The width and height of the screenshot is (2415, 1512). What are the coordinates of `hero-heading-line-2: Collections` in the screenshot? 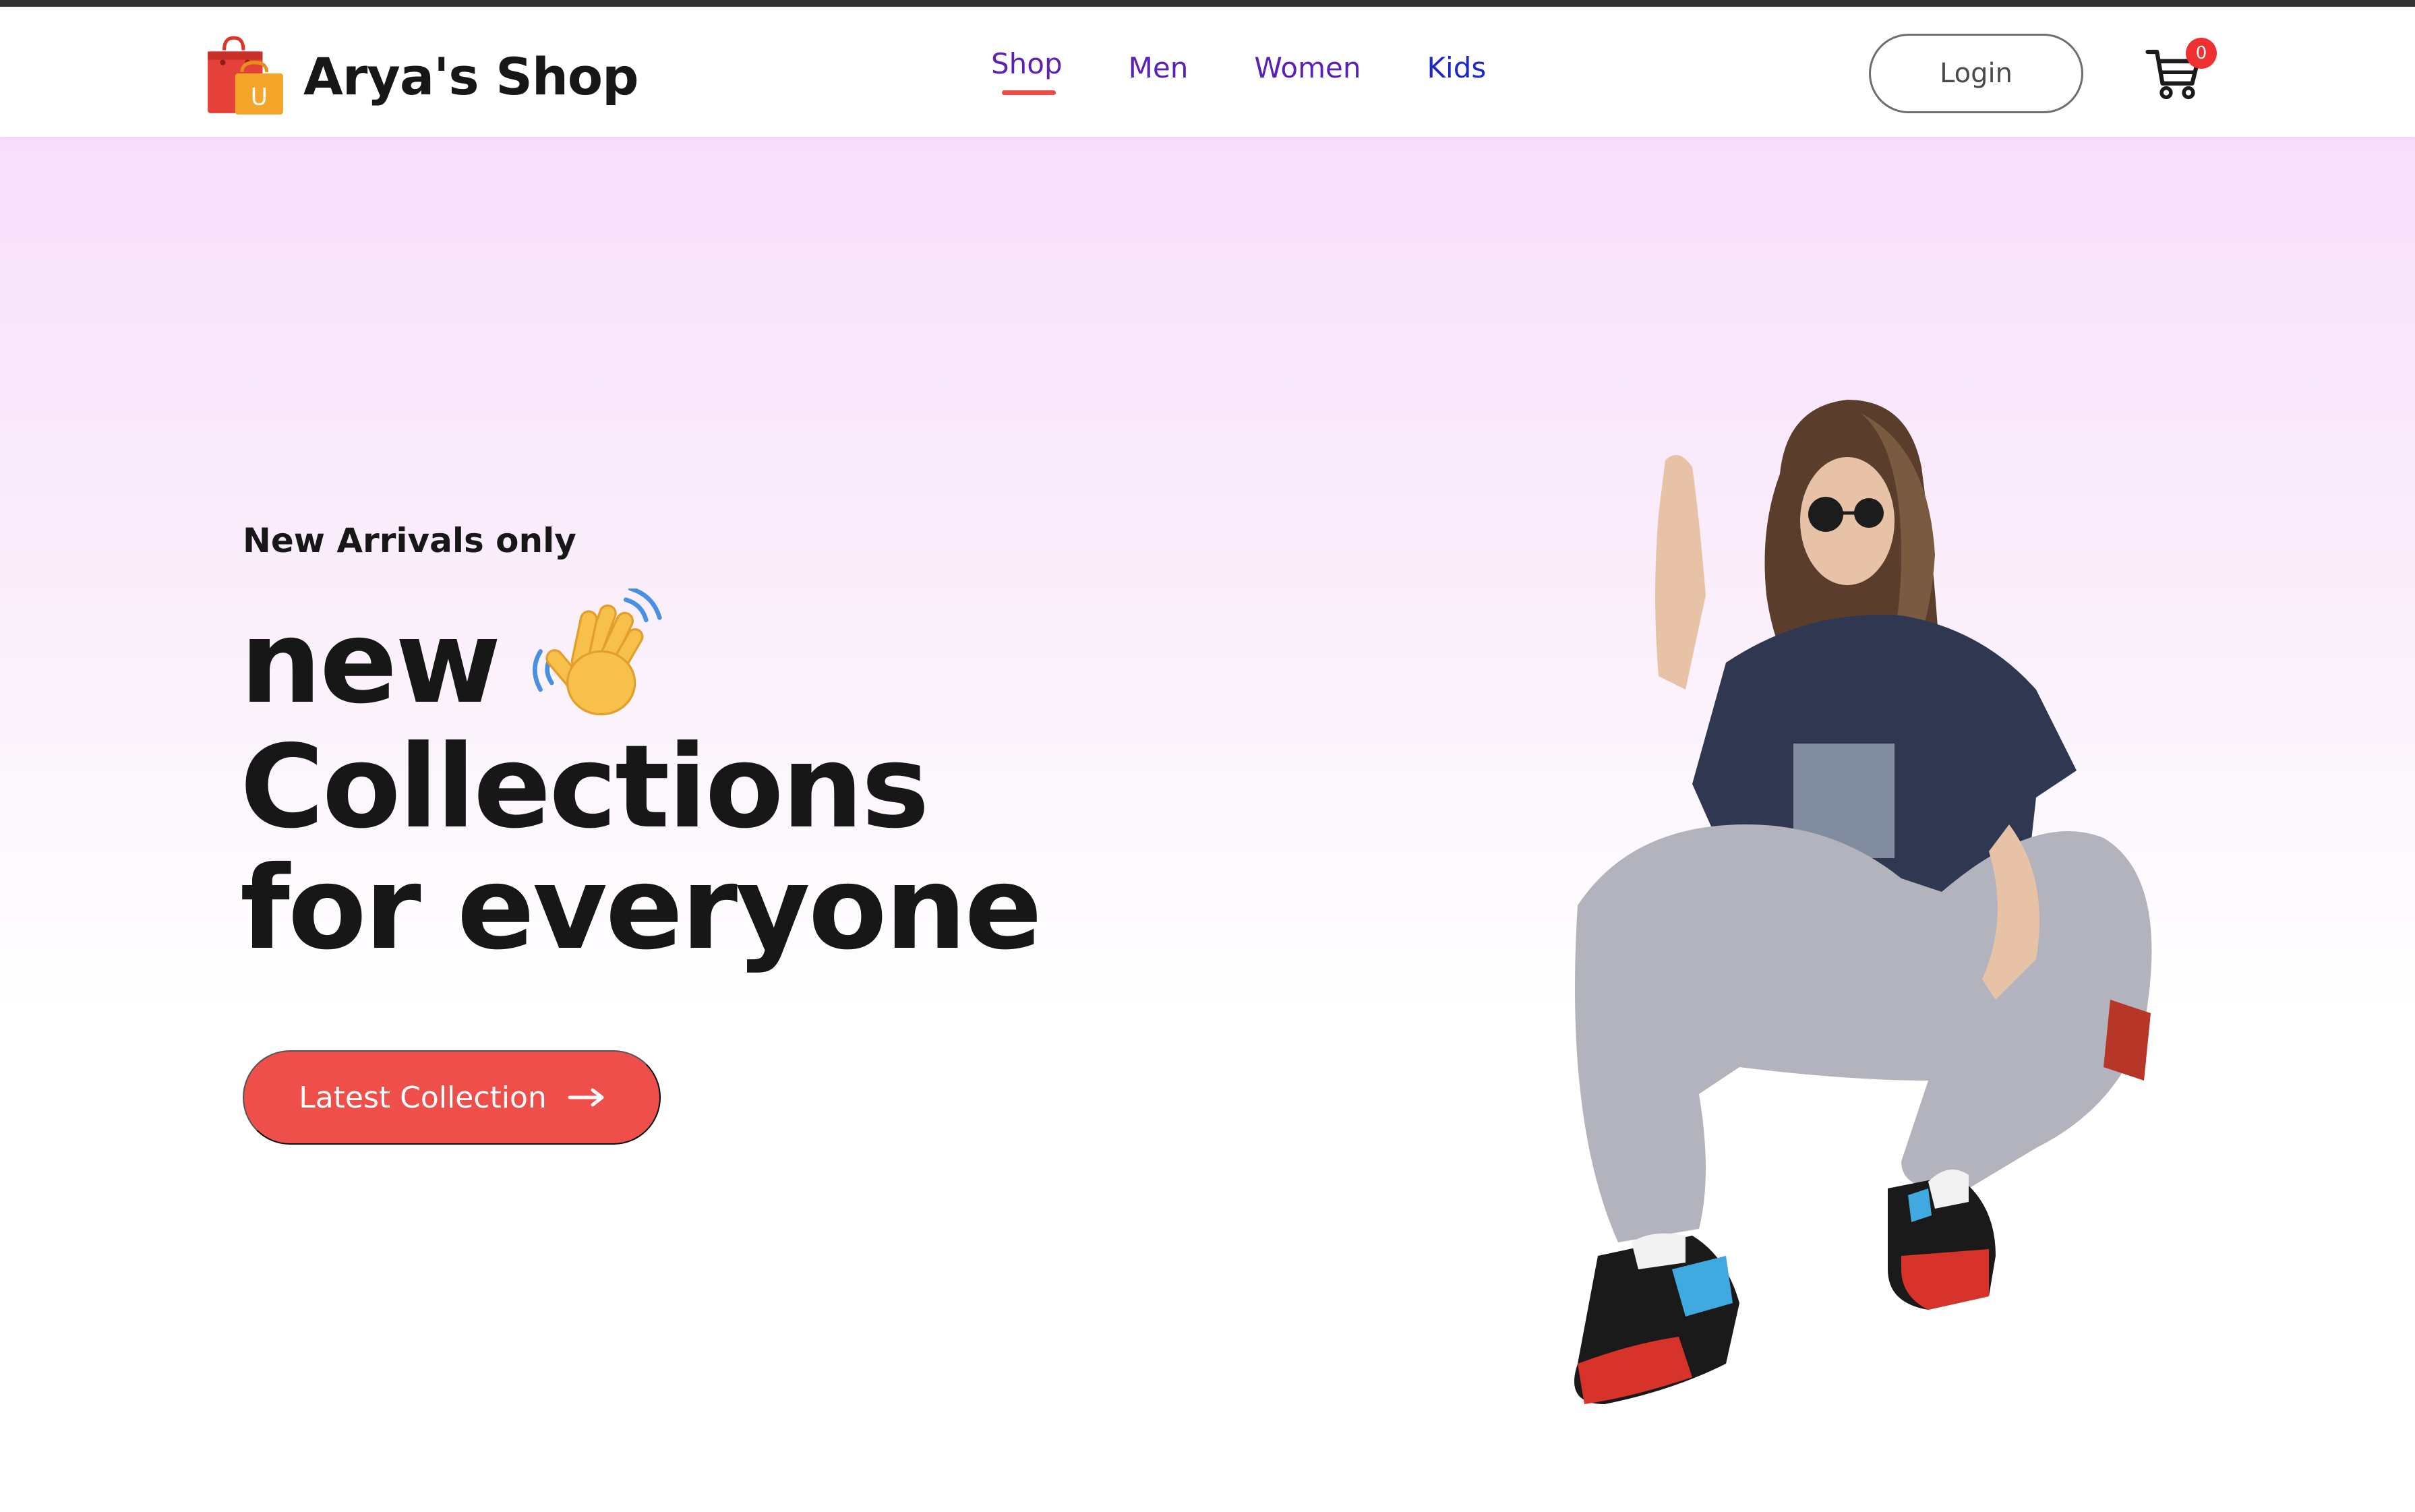 It's located at (585, 787).